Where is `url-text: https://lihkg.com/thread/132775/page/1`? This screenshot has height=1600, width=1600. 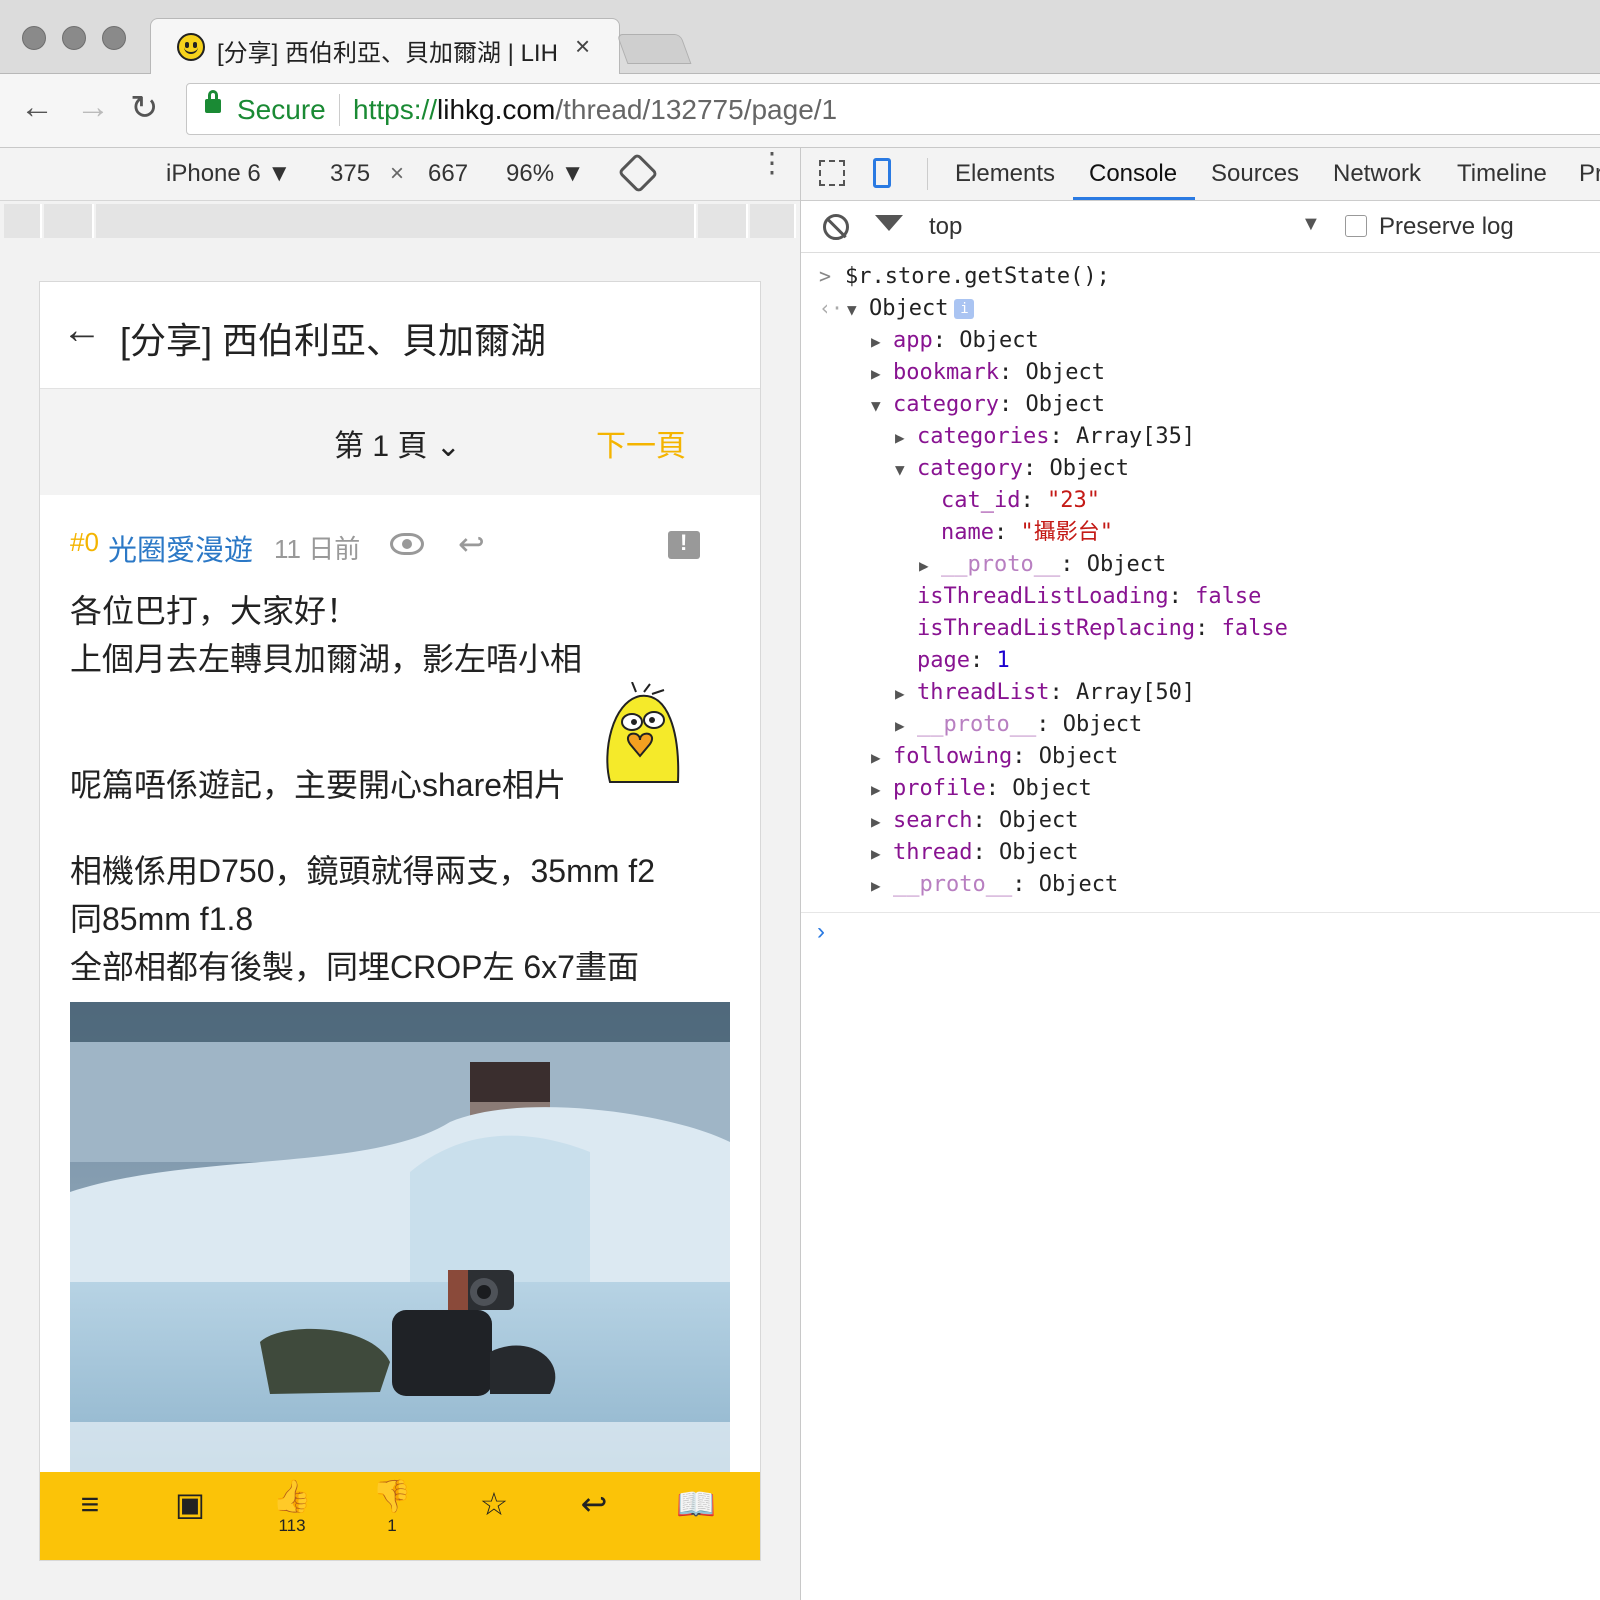 url-text: https://lihkg.com/thread/132775/page/1 is located at coordinates (595, 110).